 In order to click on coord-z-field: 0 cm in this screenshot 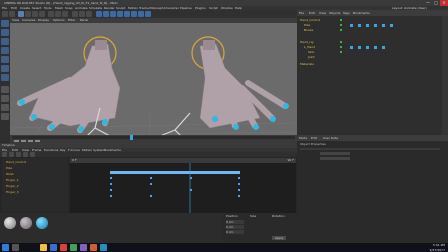, I will do `click(235, 232)`.